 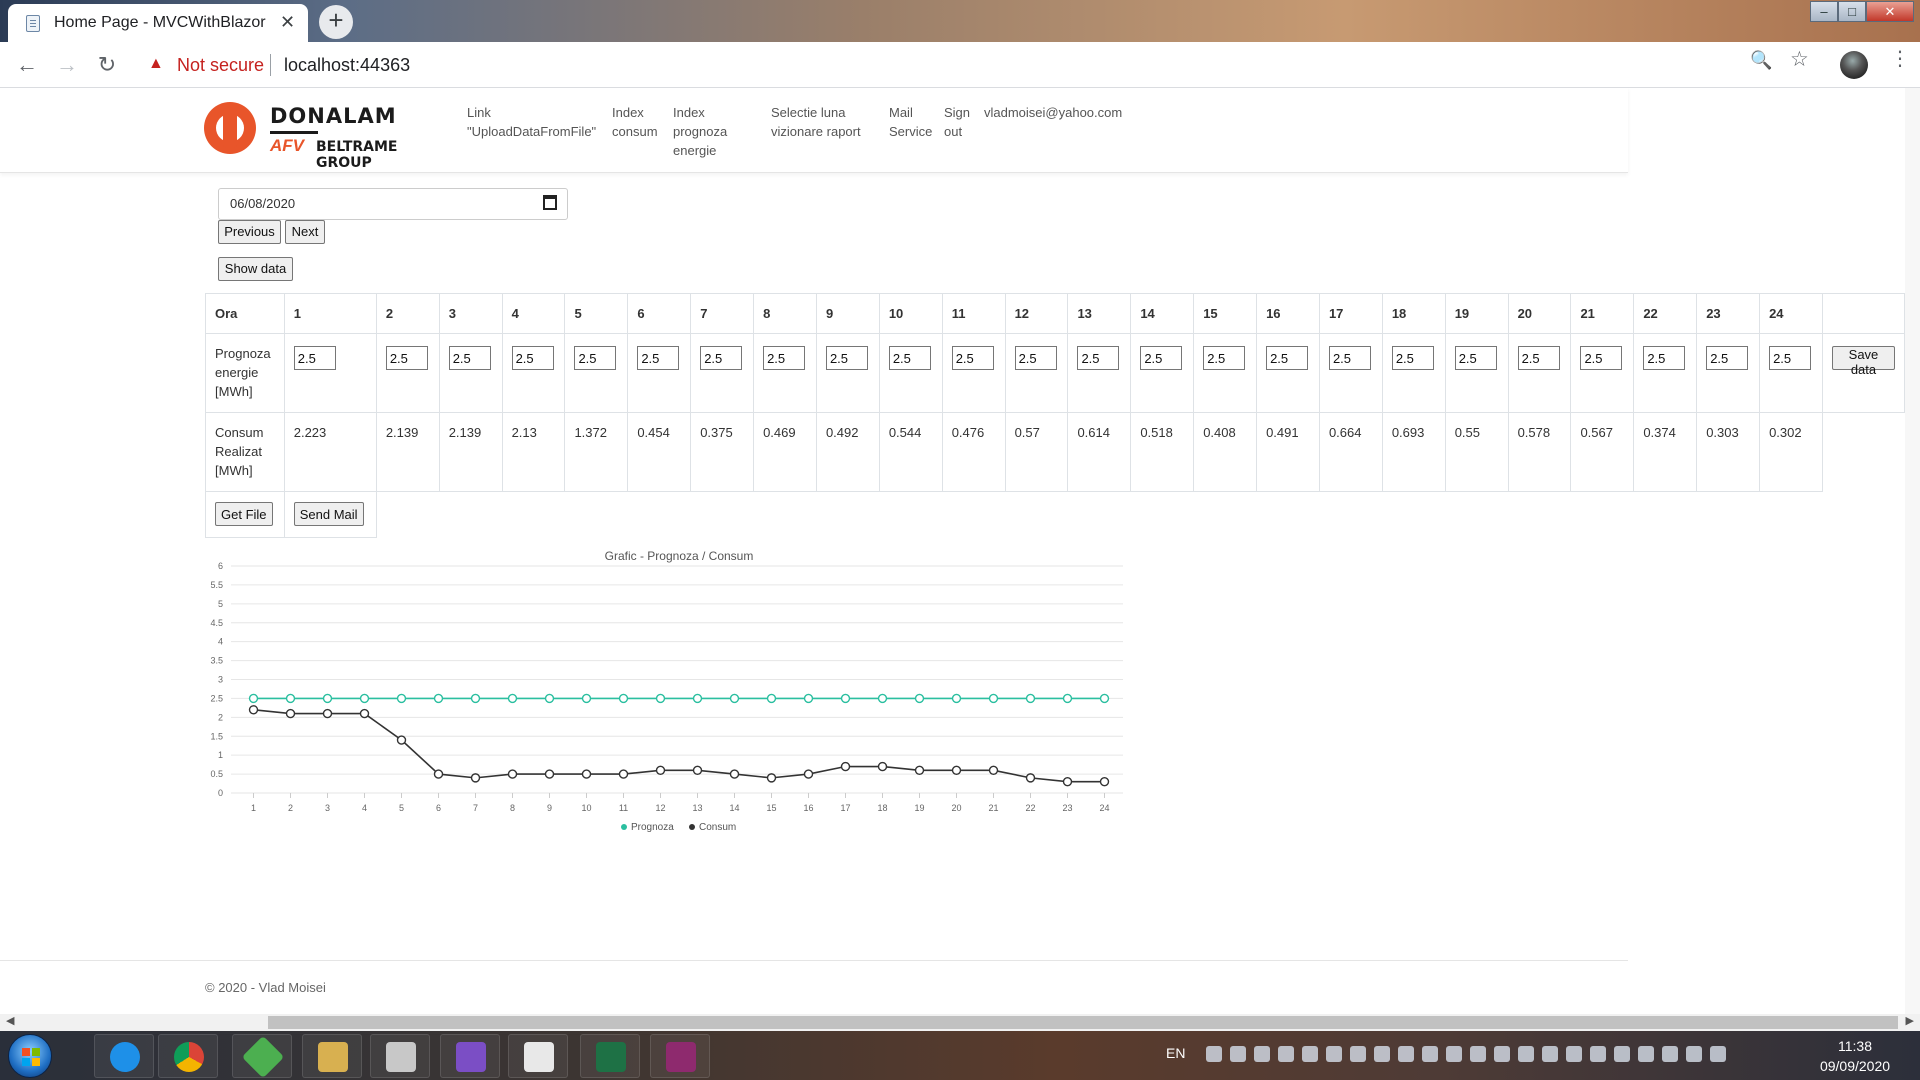 What do you see at coordinates (393, 204) in the screenshot?
I see `date-picker-input: 06/08/2020` at bounding box center [393, 204].